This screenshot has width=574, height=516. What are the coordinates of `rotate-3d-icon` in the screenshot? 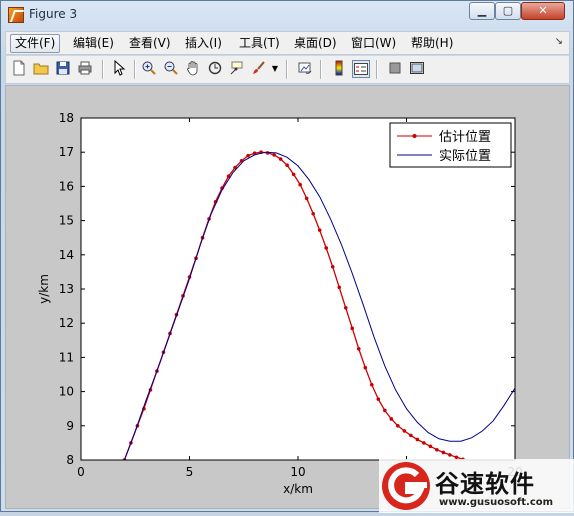 It's located at (215, 69).